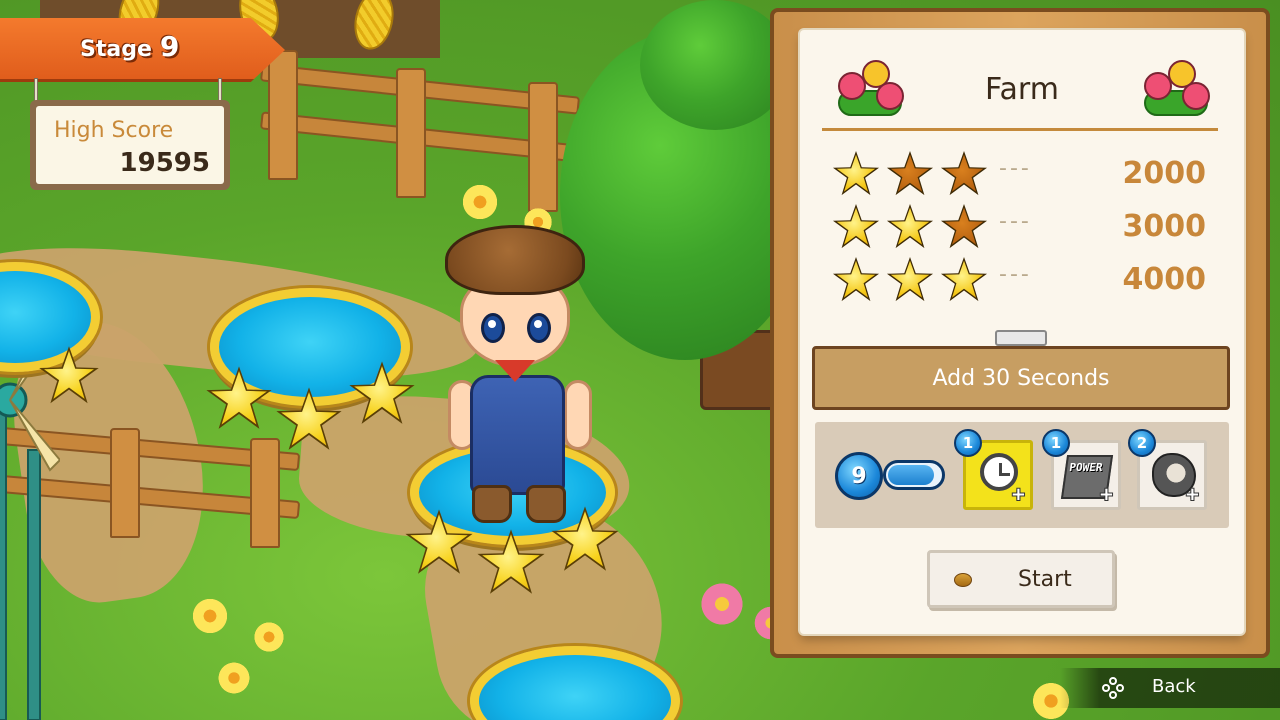  What do you see at coordinates (116, 49) in the screenshot?
I see `stage-label: Stage` at bounding box center [116, 49].